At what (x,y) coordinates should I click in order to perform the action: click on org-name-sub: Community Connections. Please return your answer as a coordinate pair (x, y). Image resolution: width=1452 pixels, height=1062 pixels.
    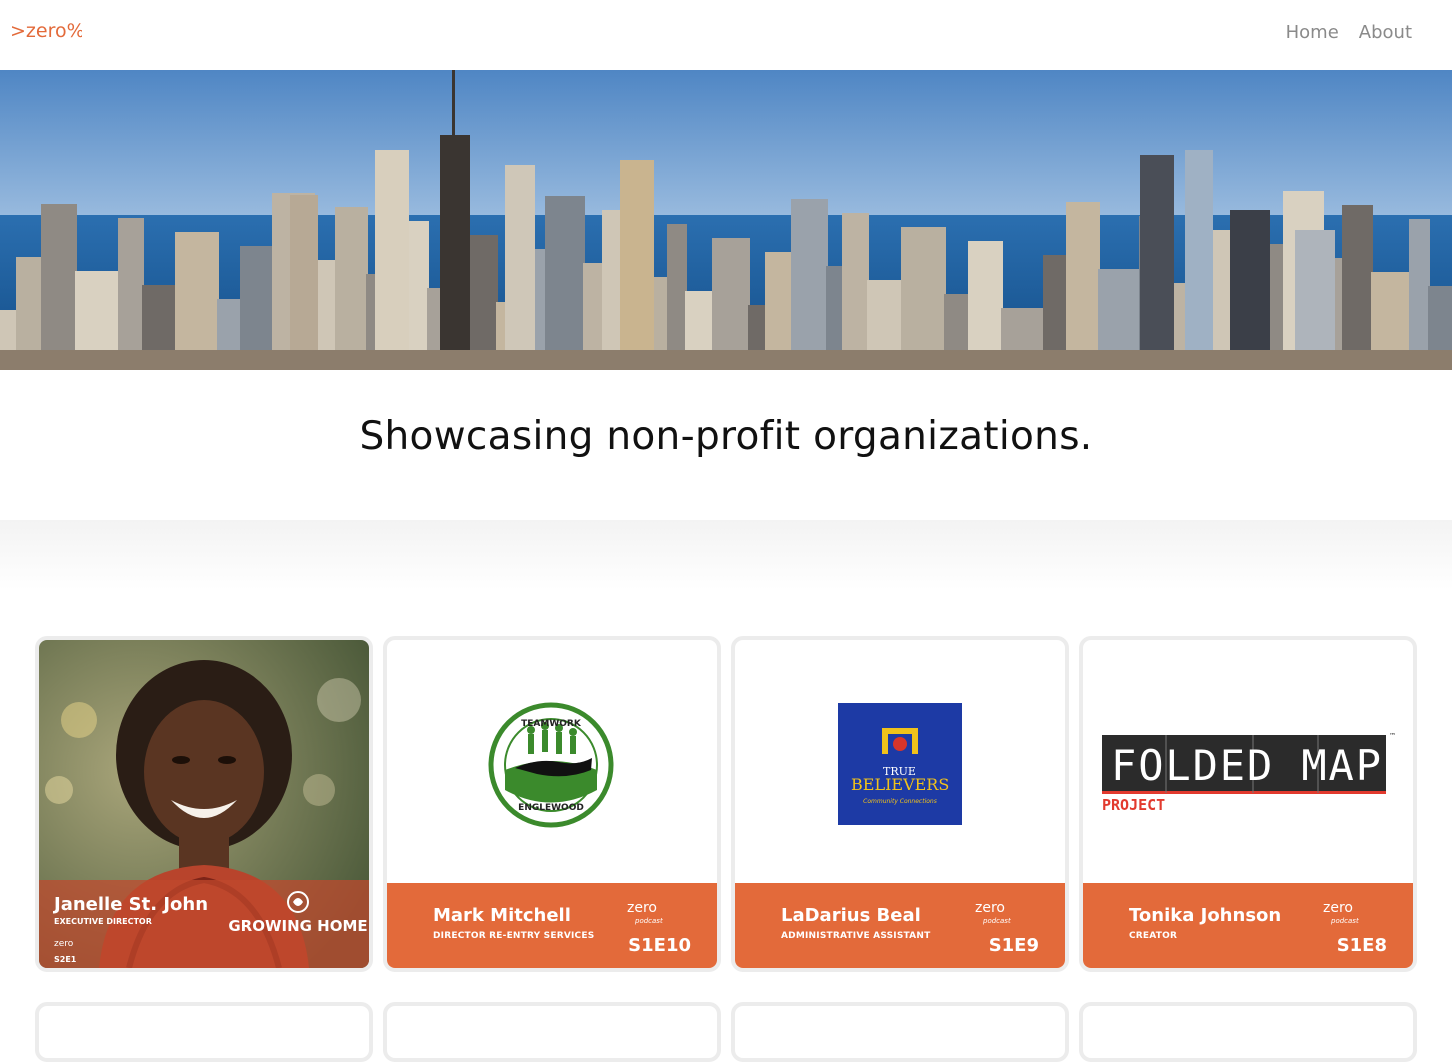
    Looking at the image, I should click on (900, 801).